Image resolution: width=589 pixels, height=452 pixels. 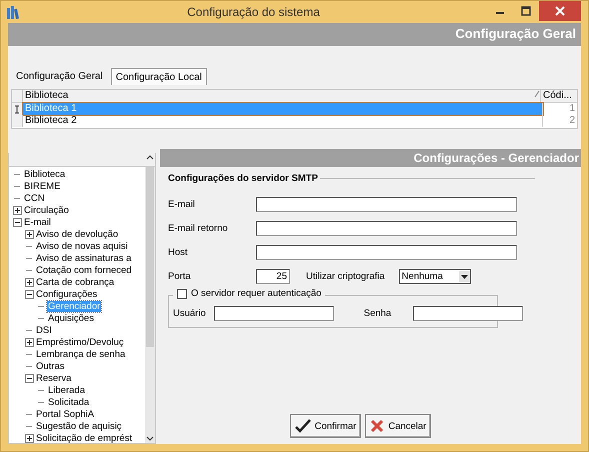 I want to click on tab: Configuração Local, so click(x=158, y=76).